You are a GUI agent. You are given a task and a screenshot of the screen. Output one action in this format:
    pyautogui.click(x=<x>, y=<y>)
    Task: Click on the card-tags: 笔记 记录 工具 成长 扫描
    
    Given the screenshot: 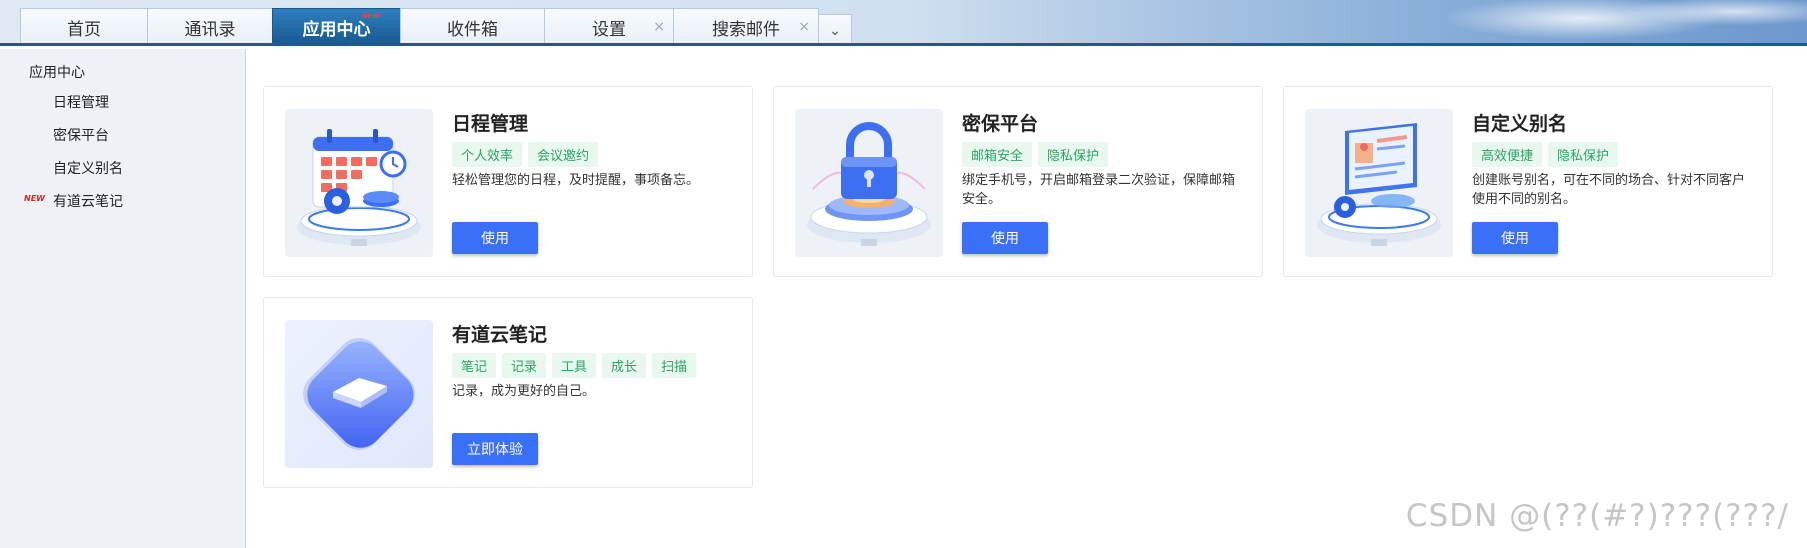 What is the action you would take?
    pyautogui.click(x=574, y=365)
    